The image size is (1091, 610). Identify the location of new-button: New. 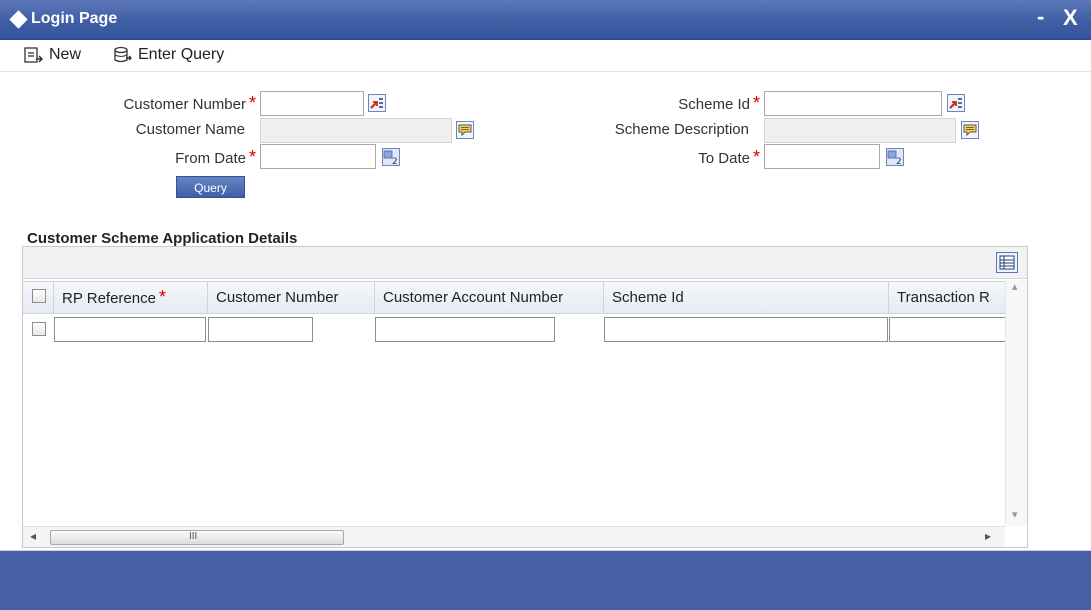
(52, 55).